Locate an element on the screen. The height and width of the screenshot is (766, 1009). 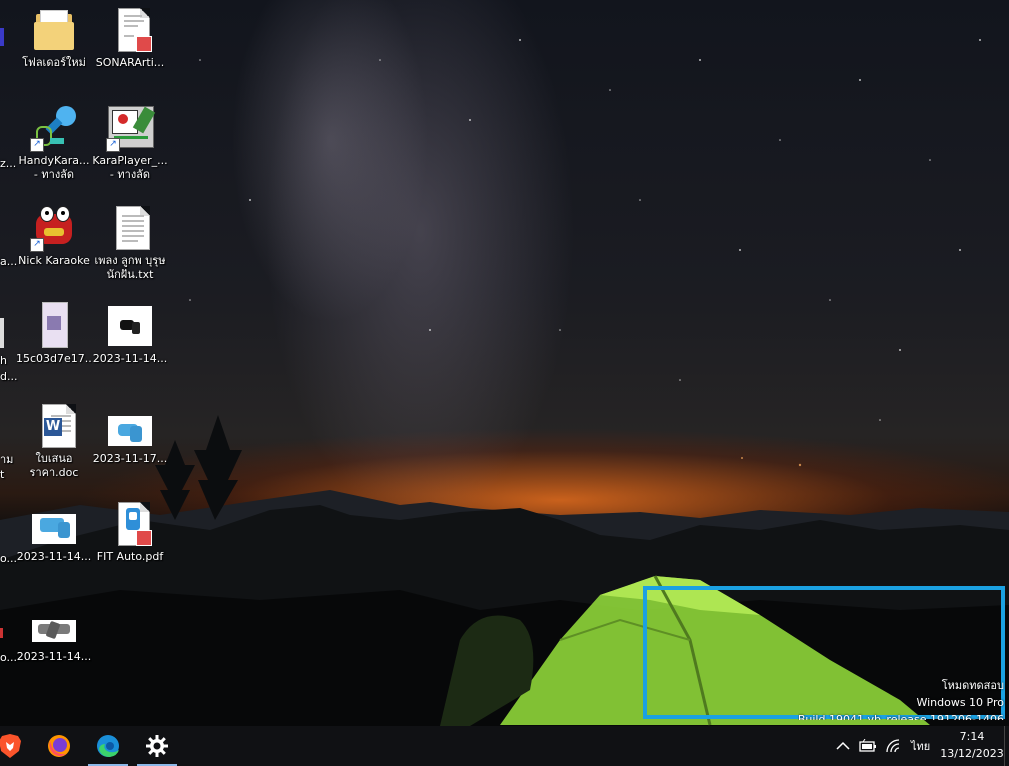
taskbar-app-settings is located at coordinates (157, 746).